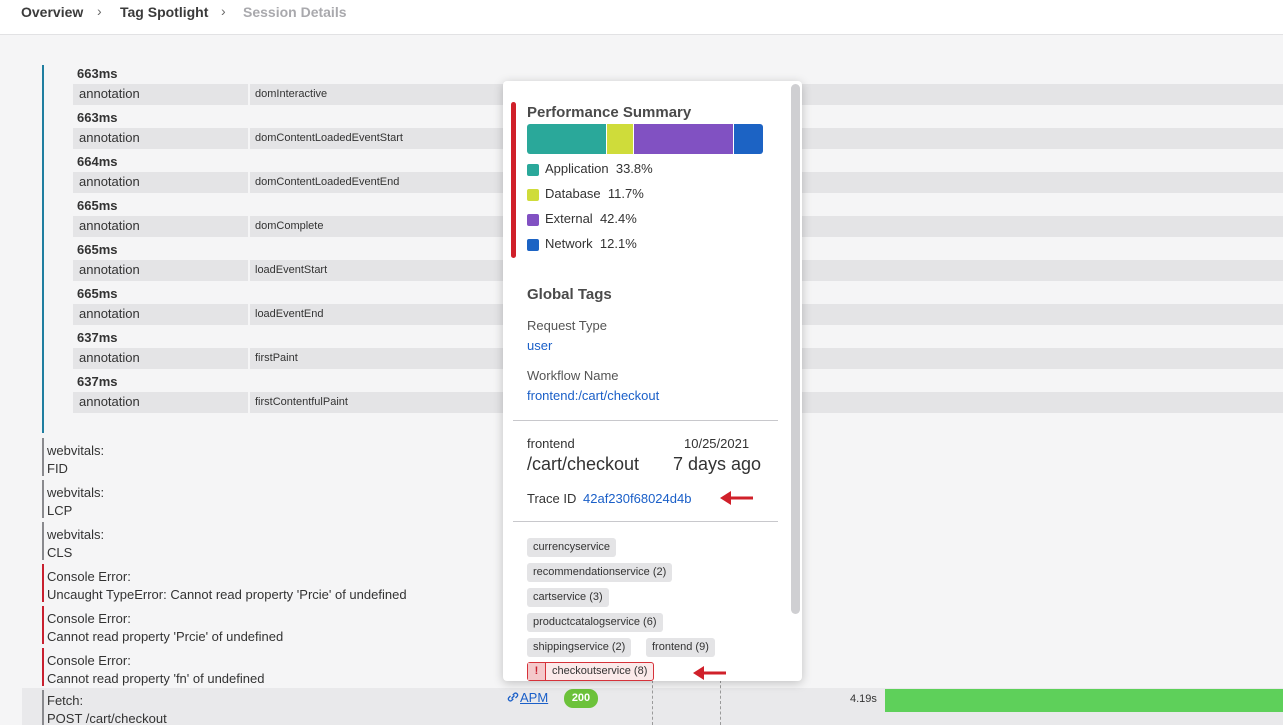 The height and width of the screenshot is (725, 1283). Describe the element at coordinates (551, 443) in the screenshot. I see `service-name: frontend` at that location.